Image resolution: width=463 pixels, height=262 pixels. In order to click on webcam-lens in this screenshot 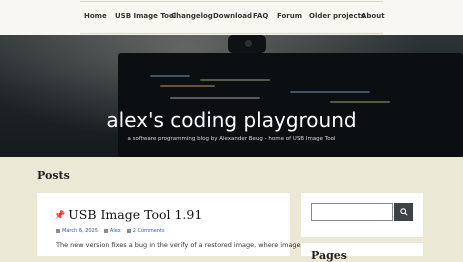, I will do `click(248, 43)`.